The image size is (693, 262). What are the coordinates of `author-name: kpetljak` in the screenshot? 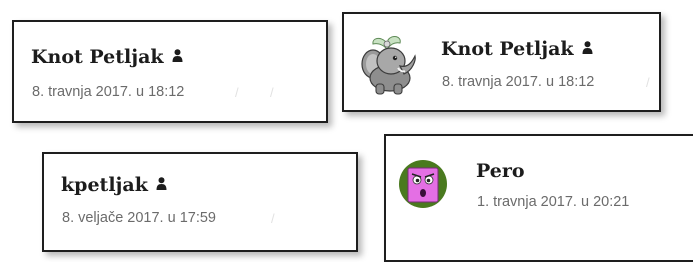 It's located at (114, 185).